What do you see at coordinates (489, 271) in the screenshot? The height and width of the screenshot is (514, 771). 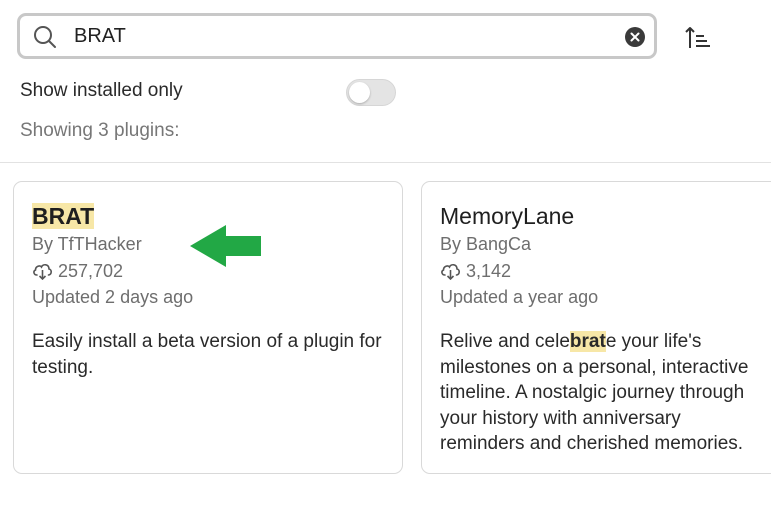 I see `download-count: 3,142` at bounding box center [489, 271].